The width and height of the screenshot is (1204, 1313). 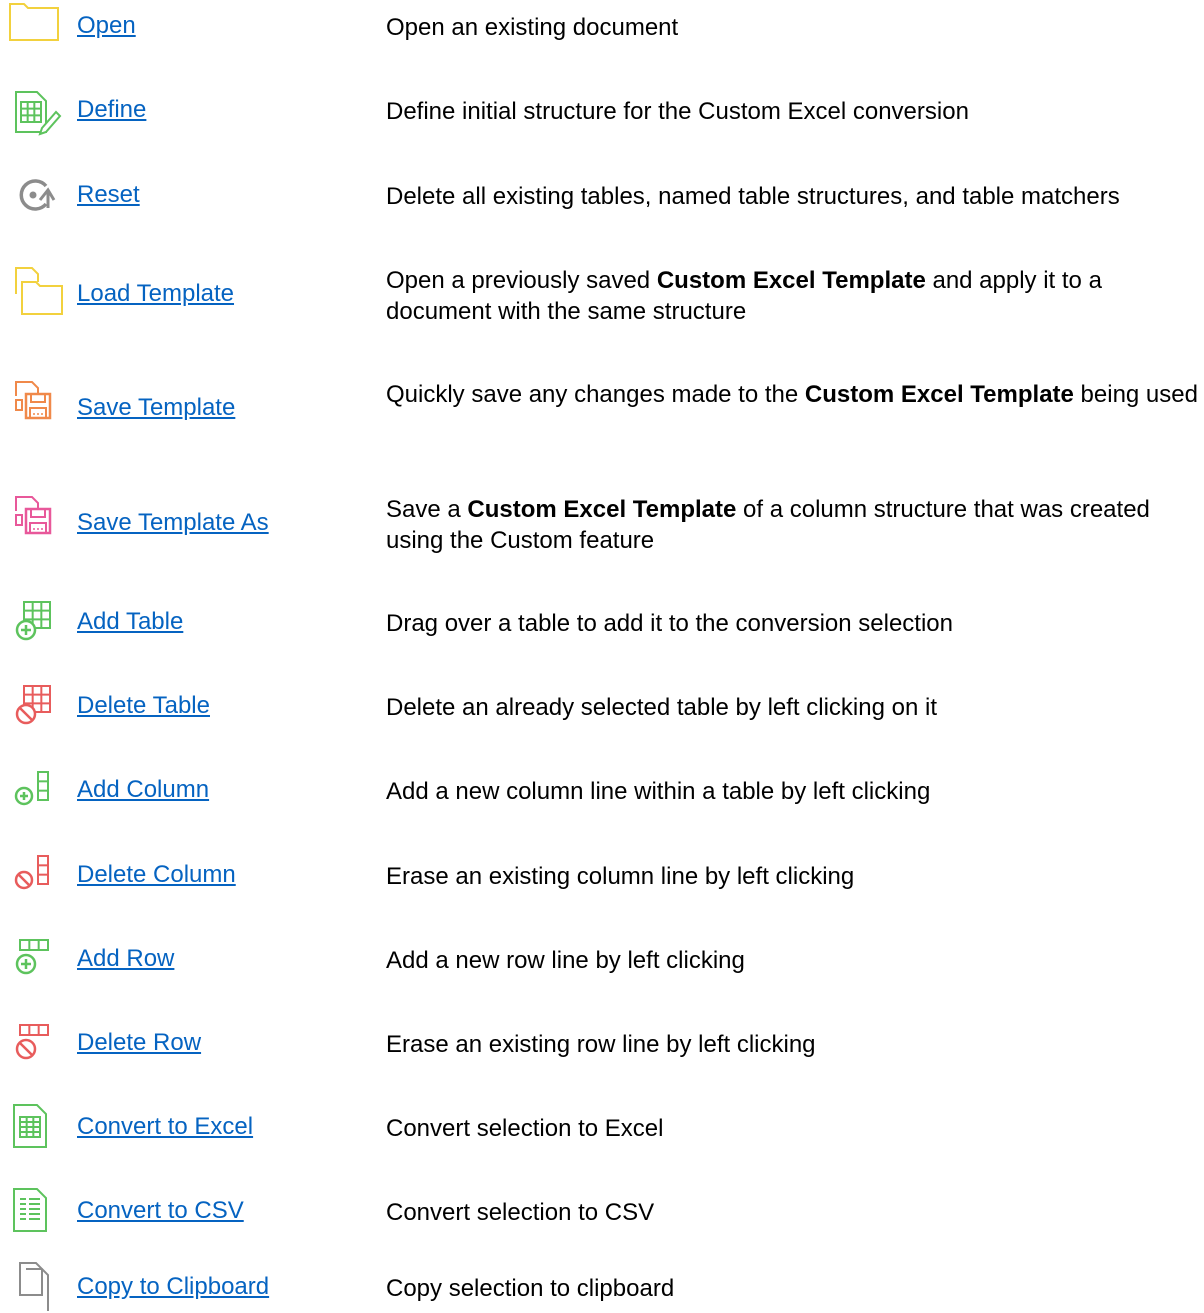 What do you see at coordinates (156, 408) in the screenshot?
I see `command-link-save-template: Save Template` at bounding box center [156, 408].